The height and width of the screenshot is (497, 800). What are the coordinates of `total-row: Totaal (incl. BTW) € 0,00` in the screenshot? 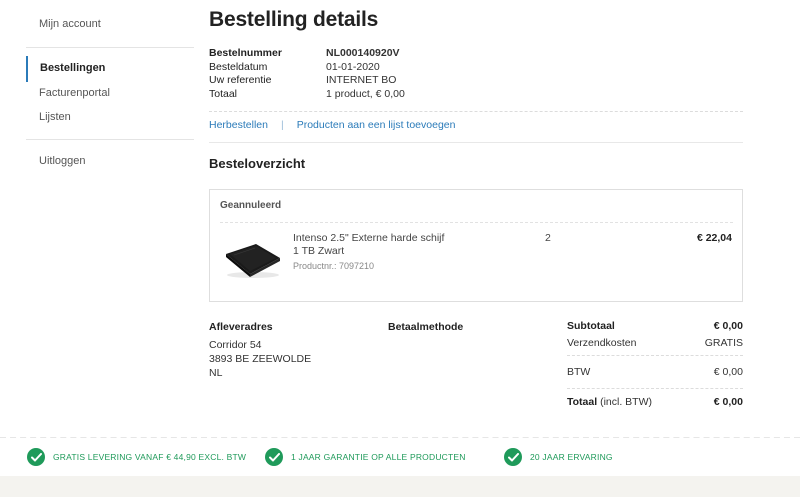 It's located at (655, 402).